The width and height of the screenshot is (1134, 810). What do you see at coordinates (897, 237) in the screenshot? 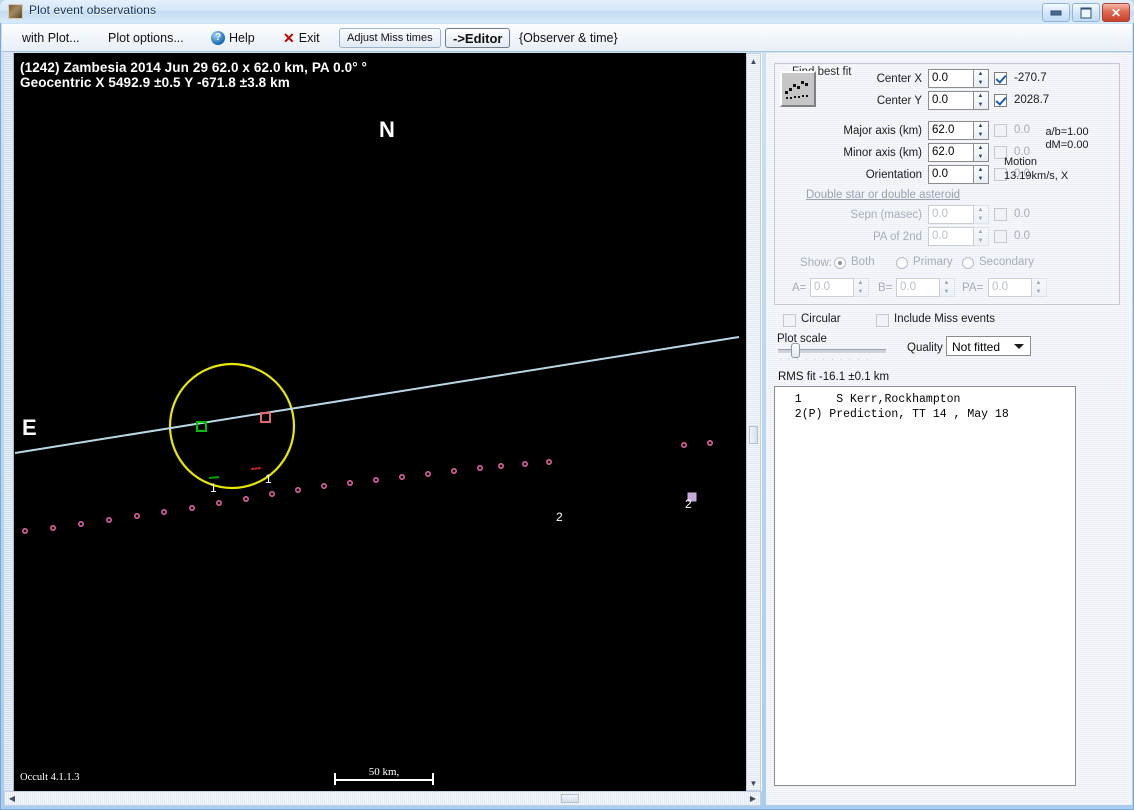
I see `ds-label-1: PA of 2nd` at bounding box center [897, 237].